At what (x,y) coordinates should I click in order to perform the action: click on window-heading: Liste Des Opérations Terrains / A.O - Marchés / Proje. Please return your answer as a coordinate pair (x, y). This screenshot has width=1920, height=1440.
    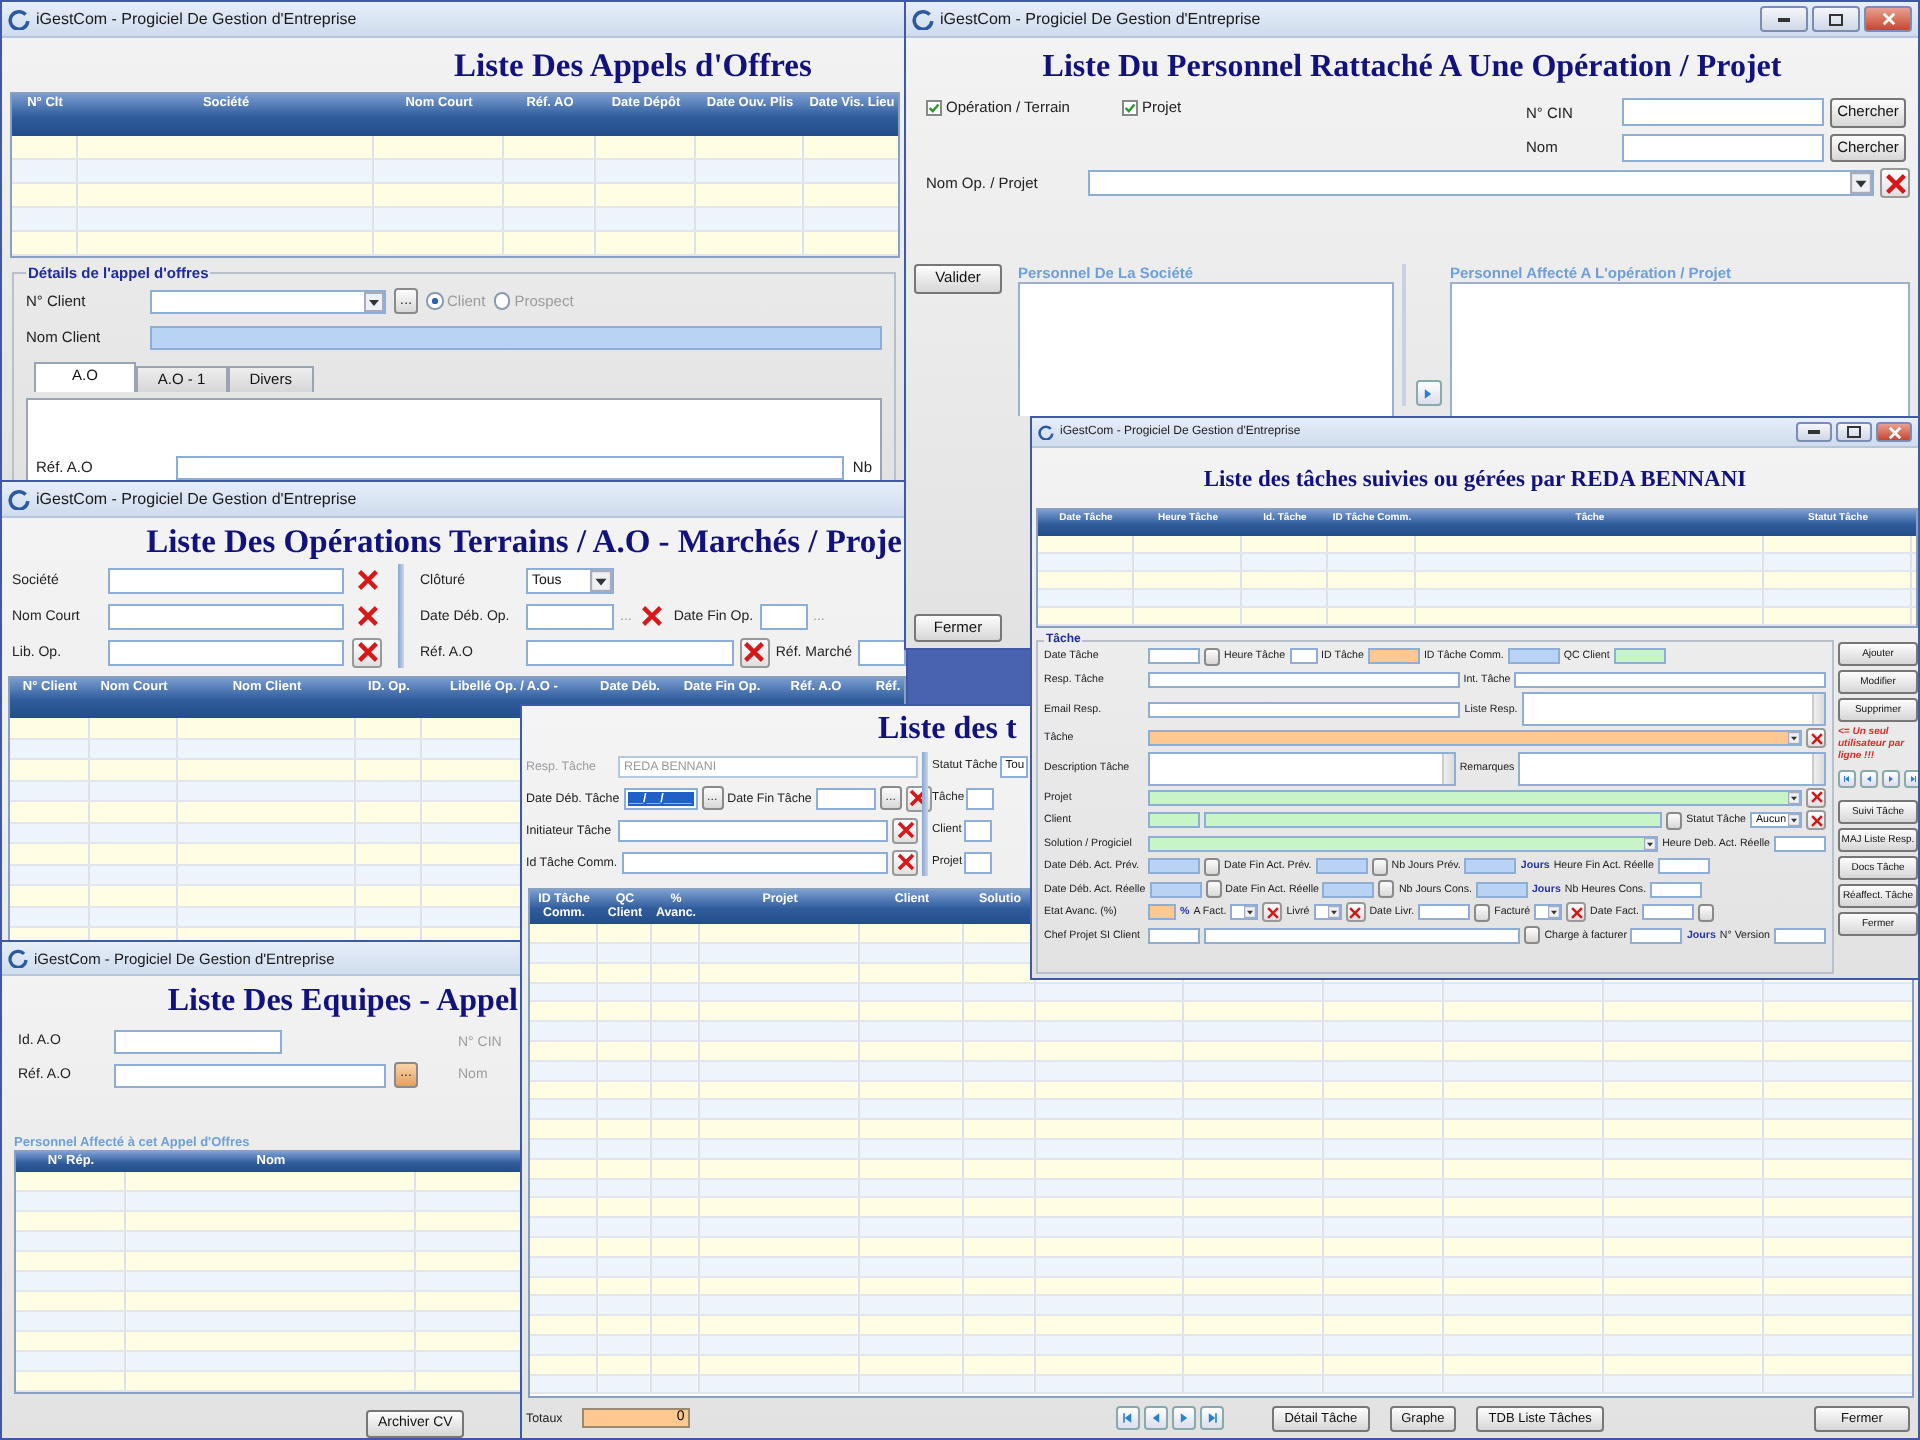
    Looking at the image, I should click on (524, 541).